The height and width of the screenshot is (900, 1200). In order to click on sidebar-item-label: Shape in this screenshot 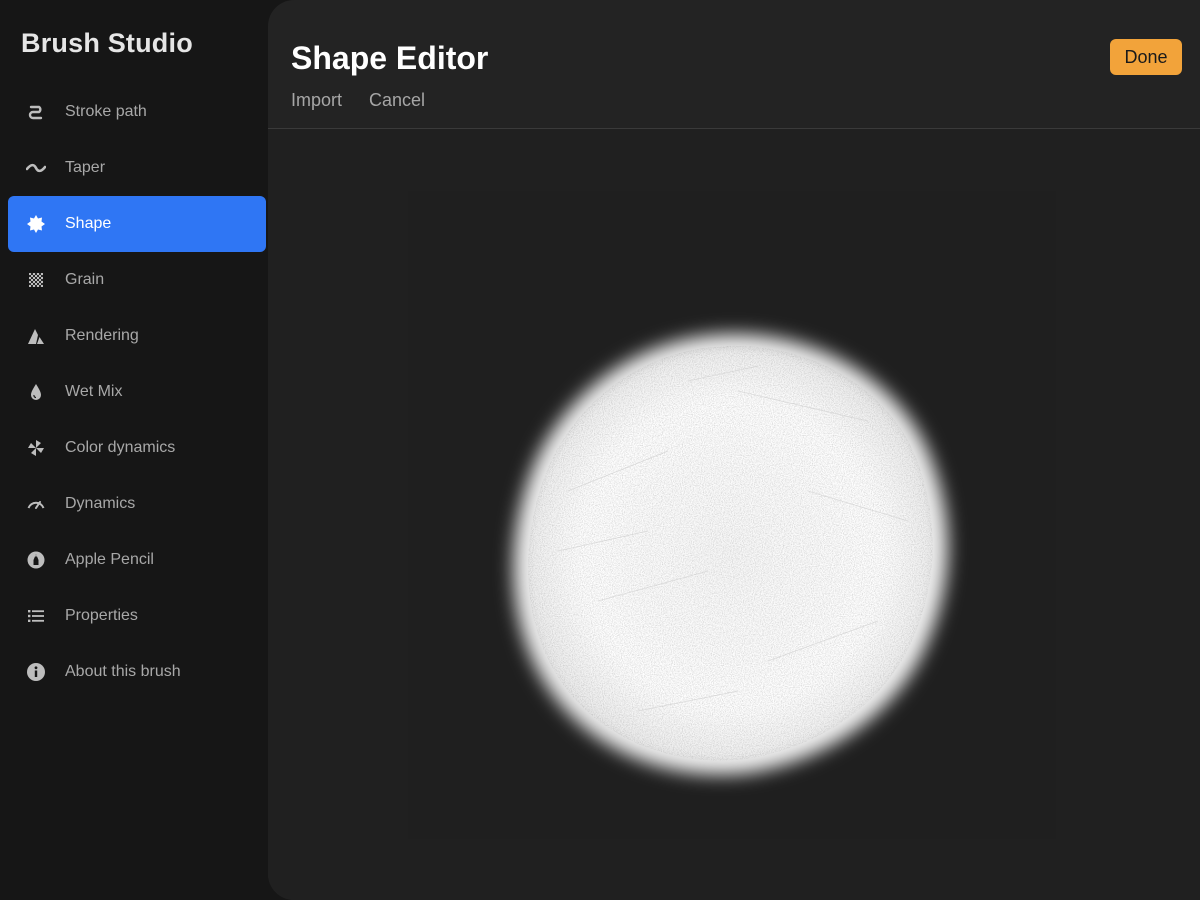, I will do `click(88, 223)`.